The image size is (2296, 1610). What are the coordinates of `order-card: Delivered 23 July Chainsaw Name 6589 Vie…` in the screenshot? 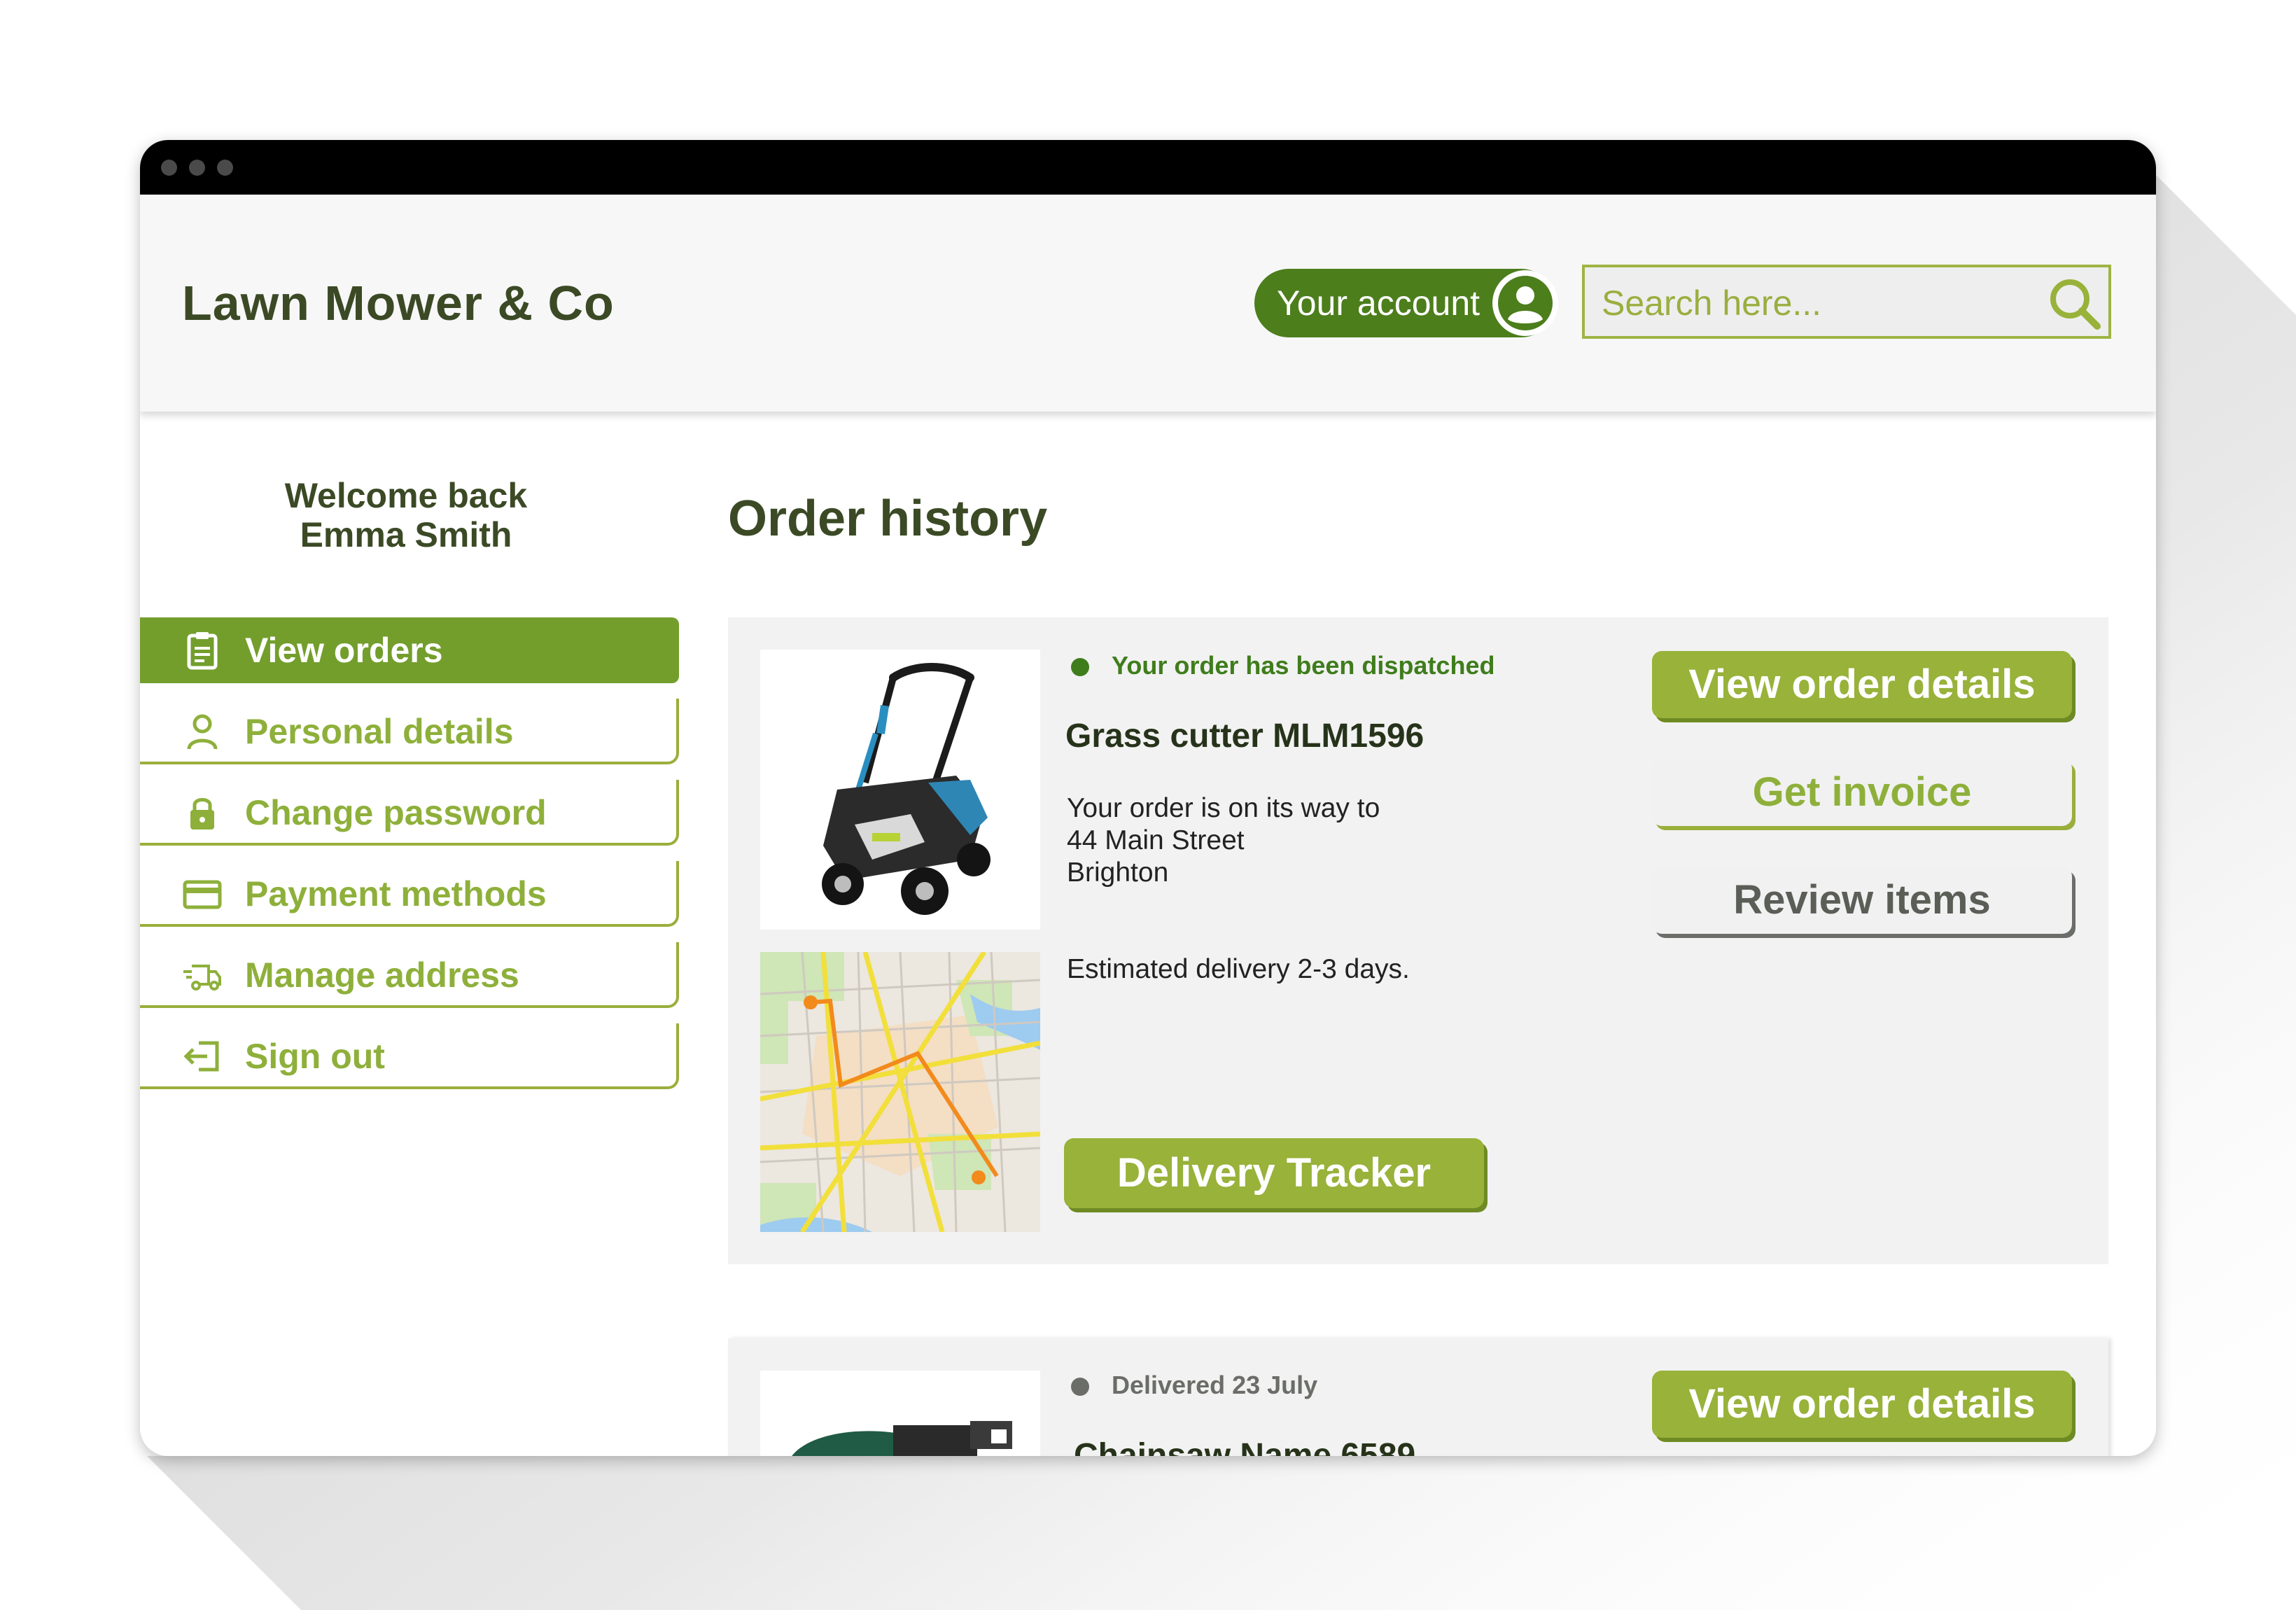 It's located at (1418, 1397).